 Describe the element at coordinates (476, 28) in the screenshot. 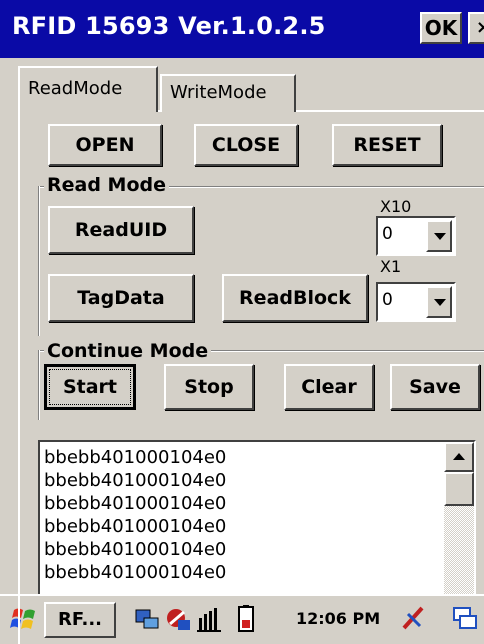

I see `close-window-button: ×` at that location.